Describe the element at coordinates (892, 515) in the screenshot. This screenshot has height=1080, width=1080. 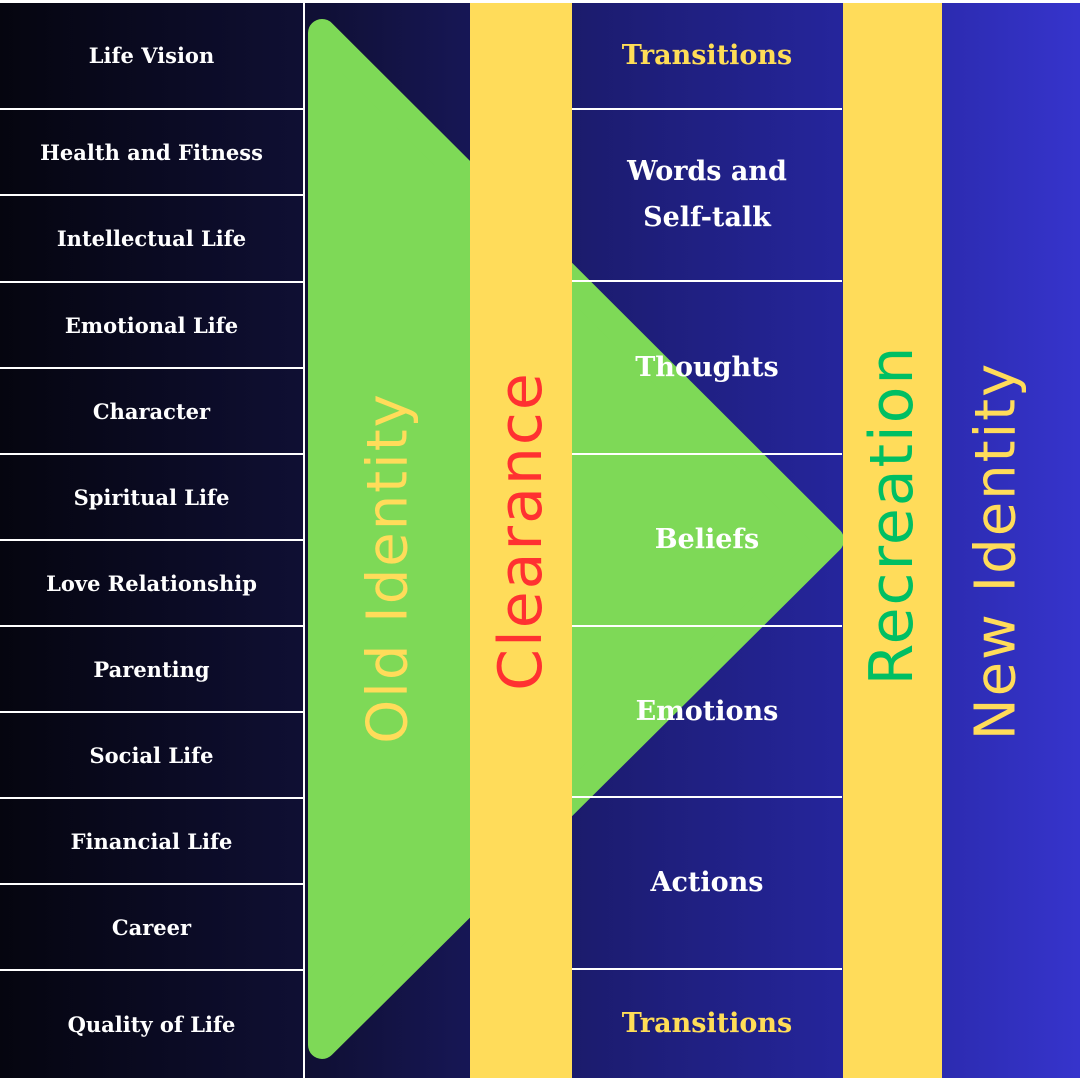
I see `recreation-label: Recreation` at that location.